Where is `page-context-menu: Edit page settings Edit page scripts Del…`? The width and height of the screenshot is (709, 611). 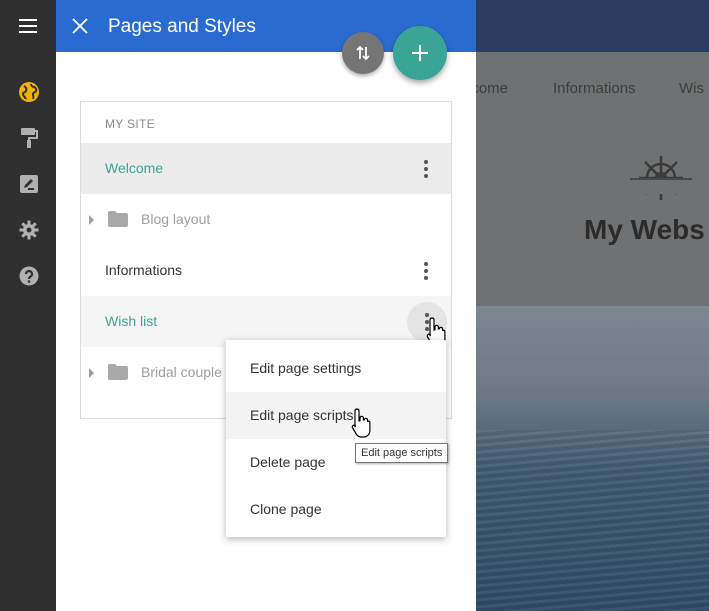
page-context-menu: Edit page settings Edit page scripts Del… is located at coordinates (336, 438).